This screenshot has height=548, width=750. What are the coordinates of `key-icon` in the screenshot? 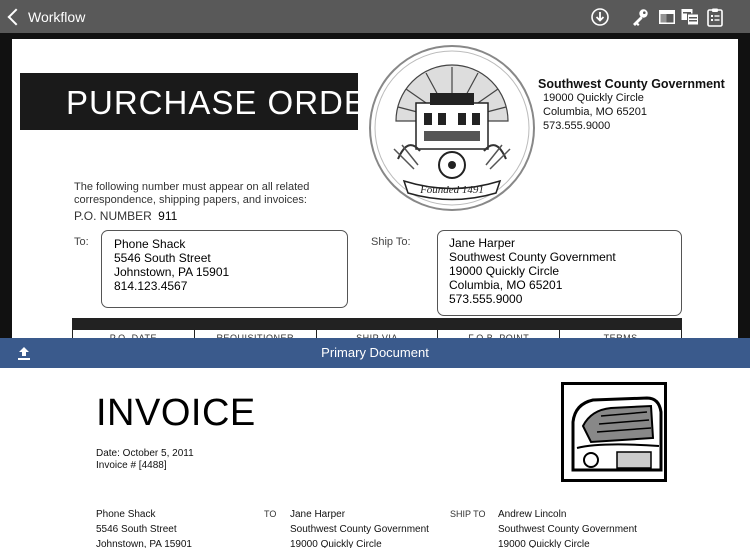 It's located at (640, 17).